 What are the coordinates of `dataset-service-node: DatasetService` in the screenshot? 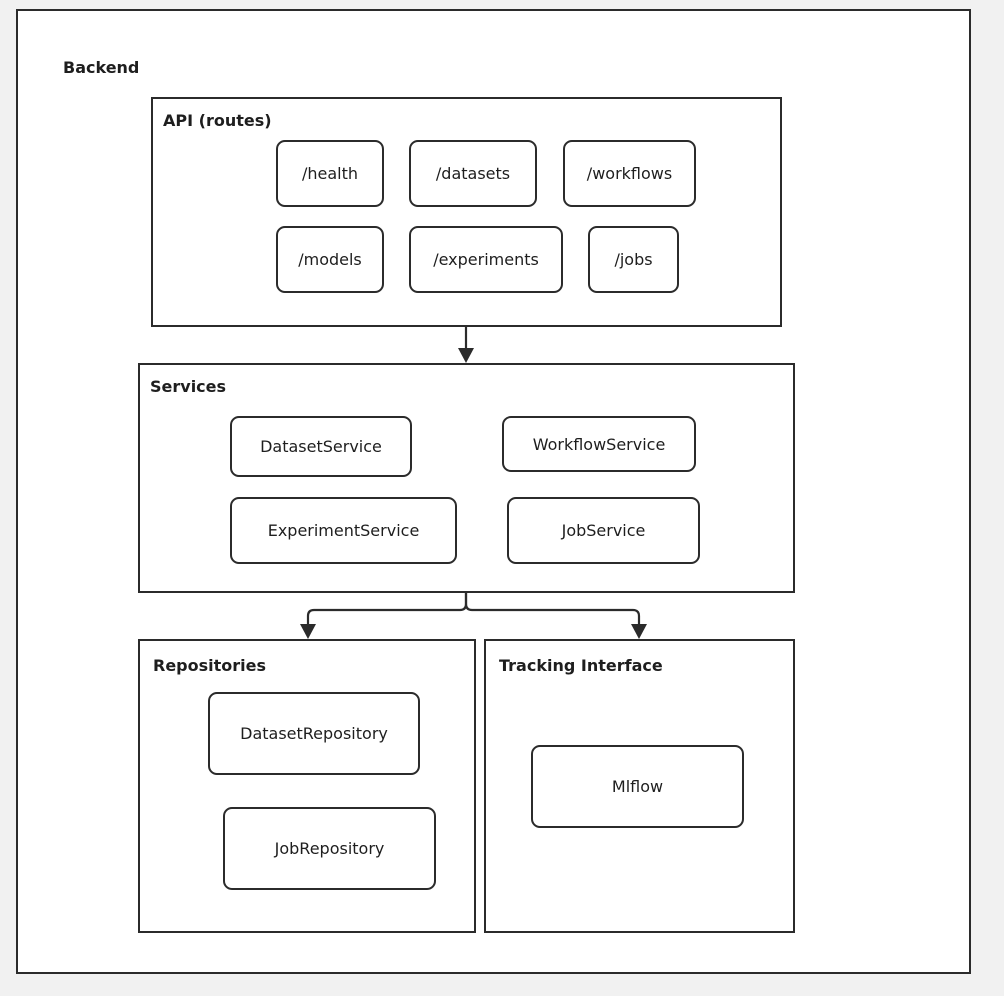 It's located at (321, 446).